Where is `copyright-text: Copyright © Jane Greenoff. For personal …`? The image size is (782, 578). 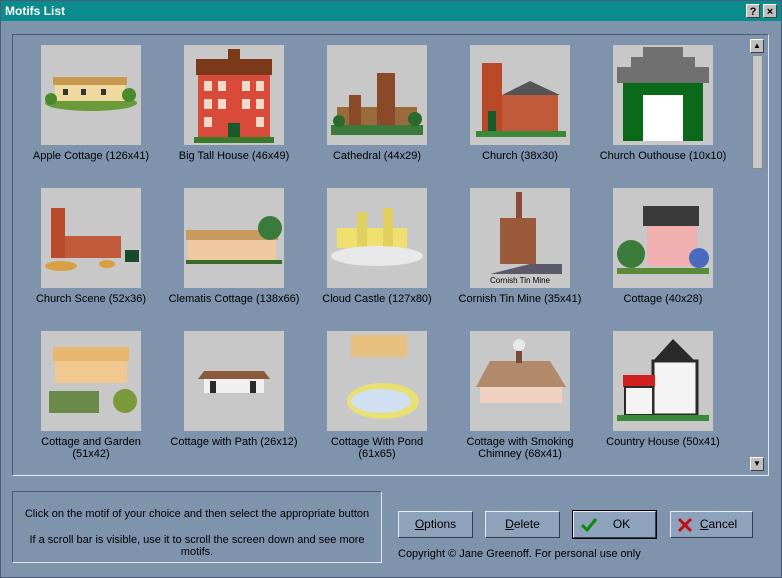 copyright-text: Copyright © Jane Greenoff. For personal … is located at coordinates (519, 554).